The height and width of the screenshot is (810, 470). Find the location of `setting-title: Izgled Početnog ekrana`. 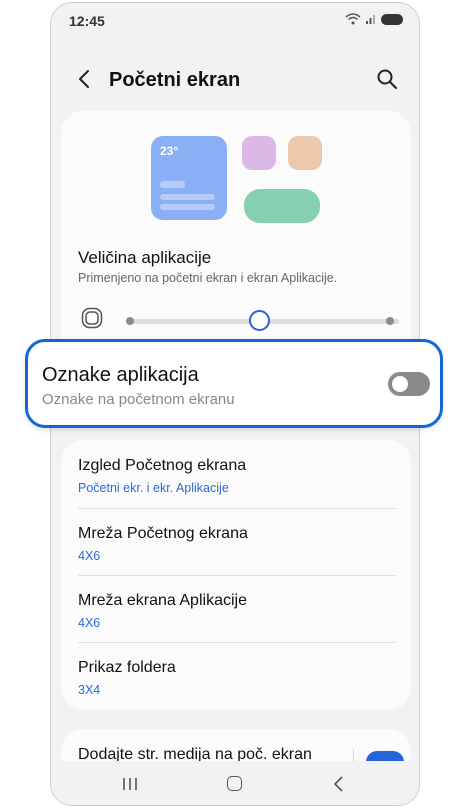

setting-title: Izgled Početnog ekrana is located at coordinates (162, 465).